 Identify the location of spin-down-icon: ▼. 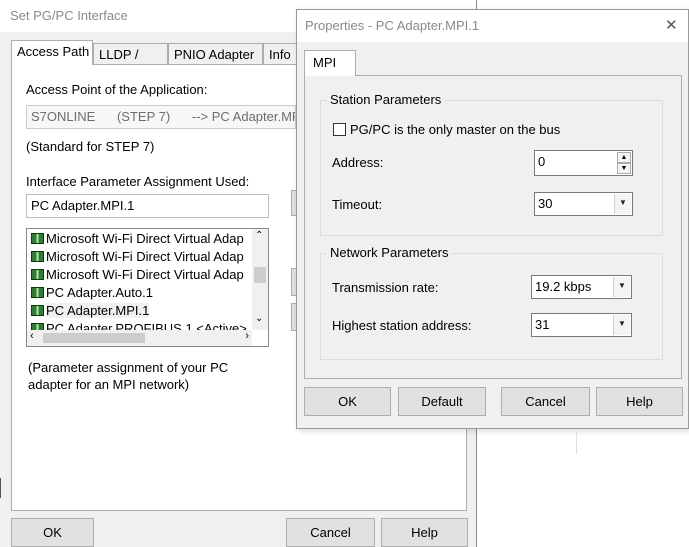
(624, 168).